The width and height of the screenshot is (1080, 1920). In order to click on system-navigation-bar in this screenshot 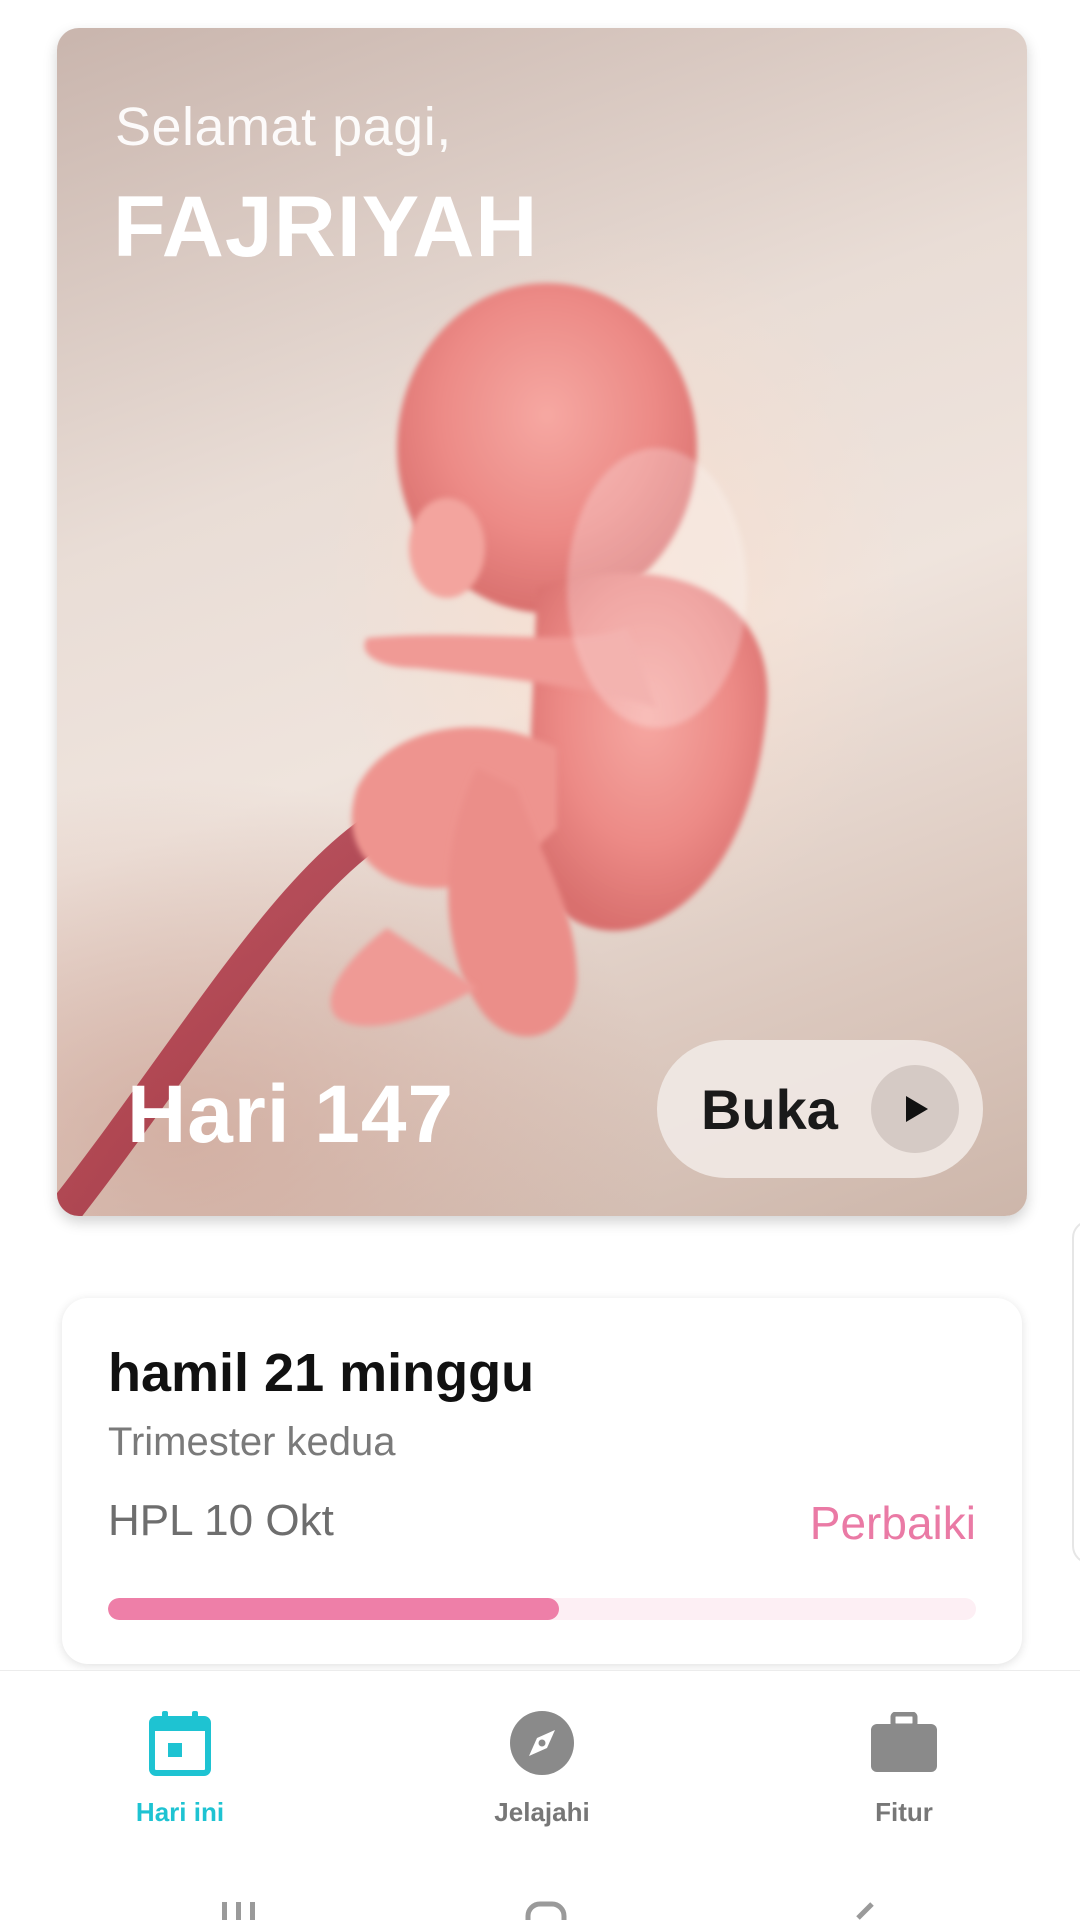, I will do `click(540, 1890)`.